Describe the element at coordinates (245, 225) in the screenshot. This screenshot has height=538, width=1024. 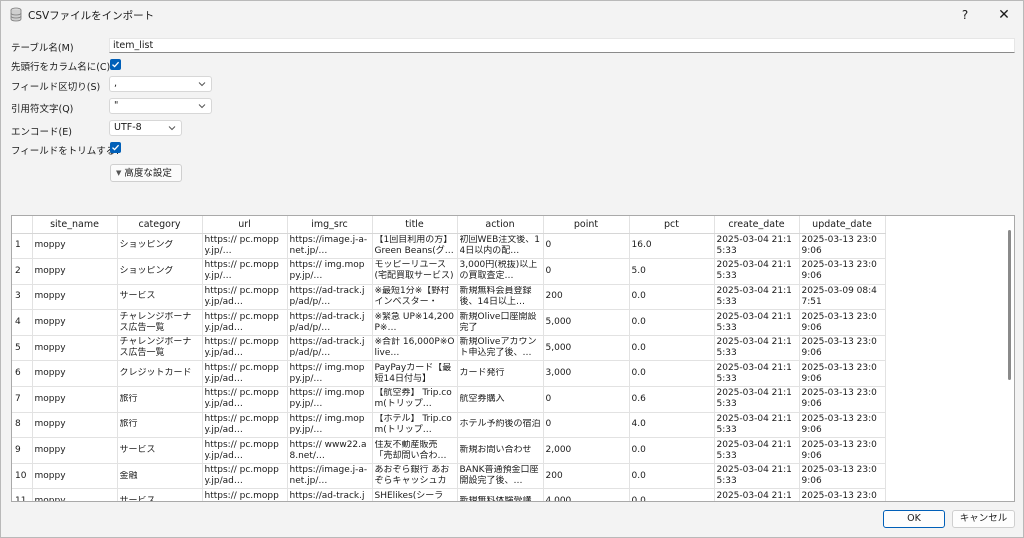
I see `column-header-url: url` at that location.